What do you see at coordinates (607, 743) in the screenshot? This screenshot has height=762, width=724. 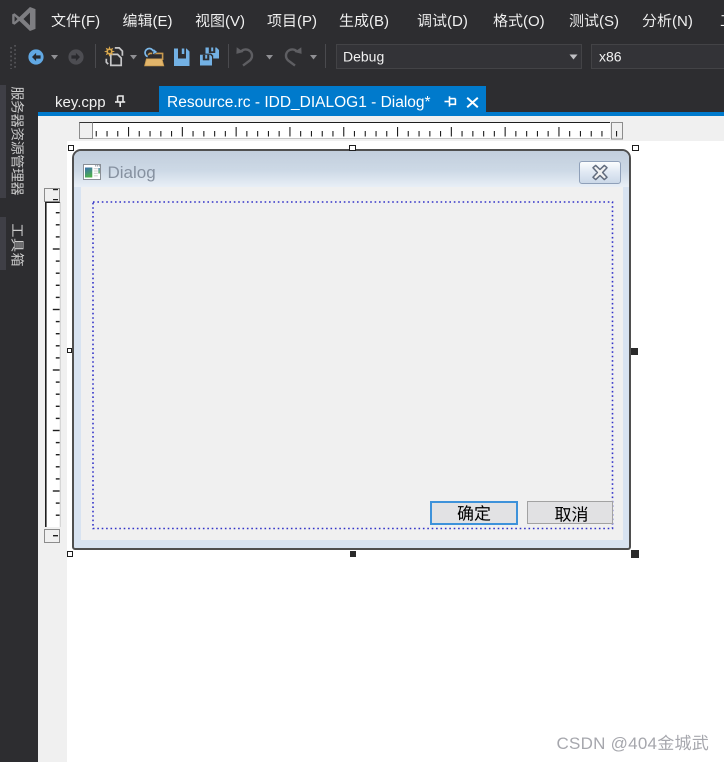 I see `svg-text: CSDN @404` at bounding box center [607, 743].